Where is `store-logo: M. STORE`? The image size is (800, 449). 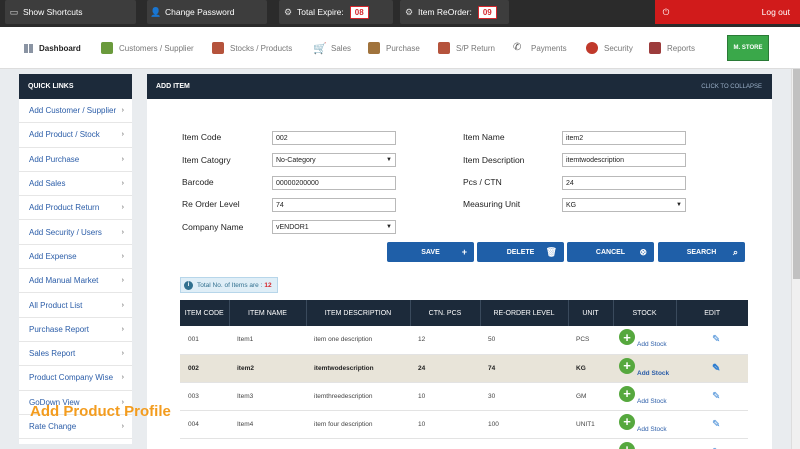
store-logo: M. STORE is located at coordinates (748, 48).